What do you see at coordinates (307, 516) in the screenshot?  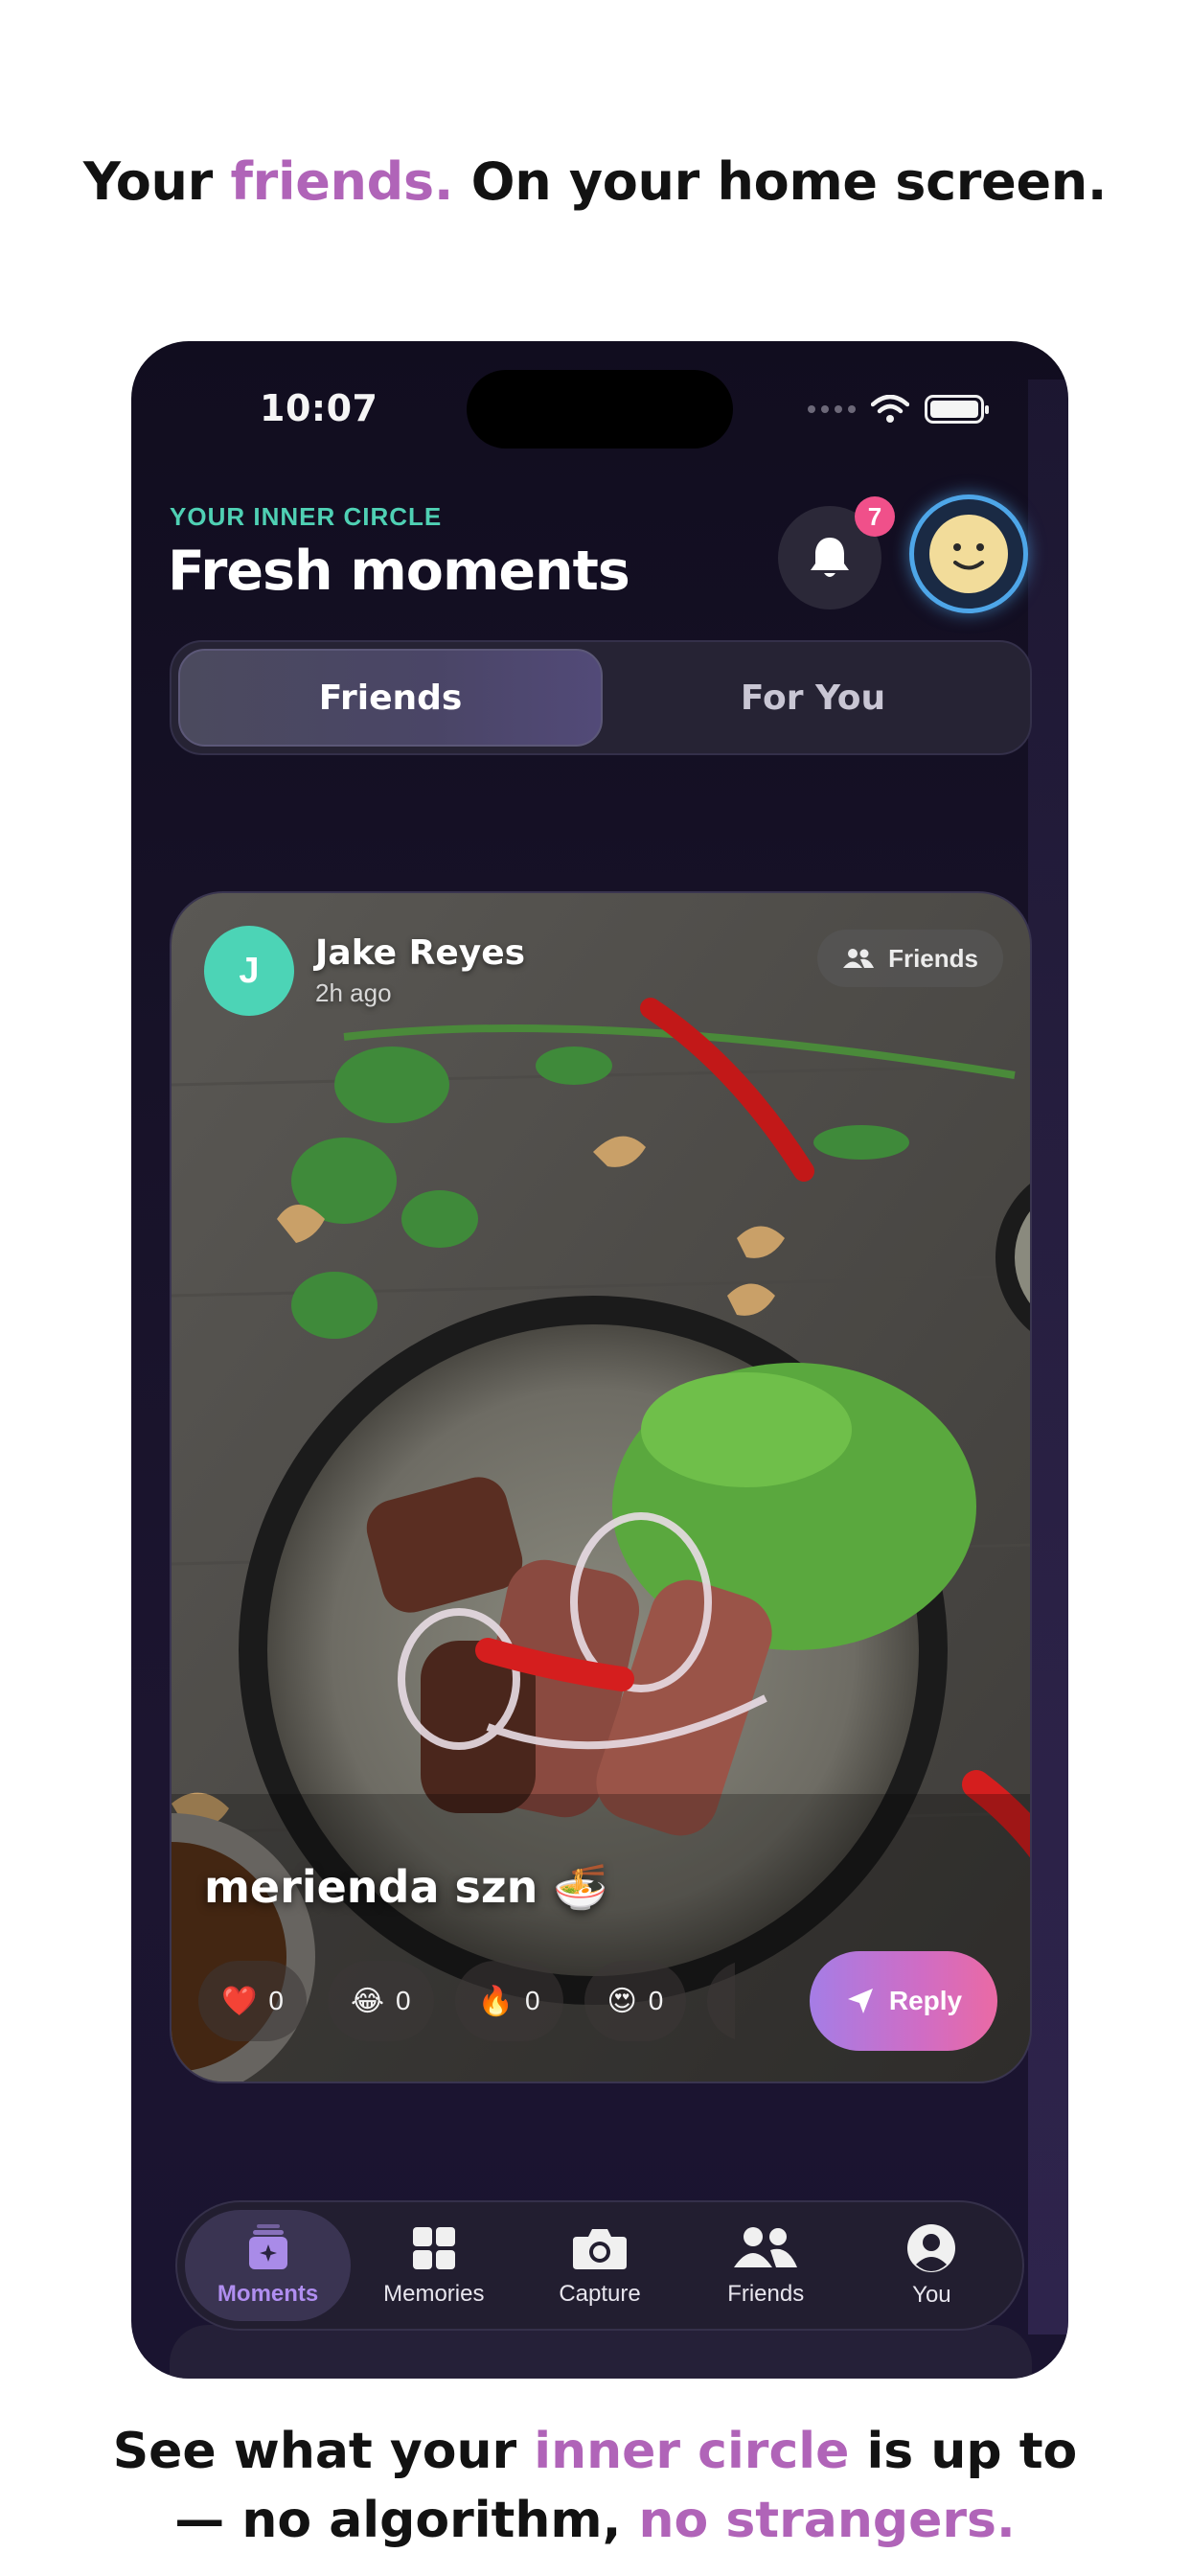 I see `eyebrow-label: YOUR INNER CIRCLE` at bounding box center [307, 516].